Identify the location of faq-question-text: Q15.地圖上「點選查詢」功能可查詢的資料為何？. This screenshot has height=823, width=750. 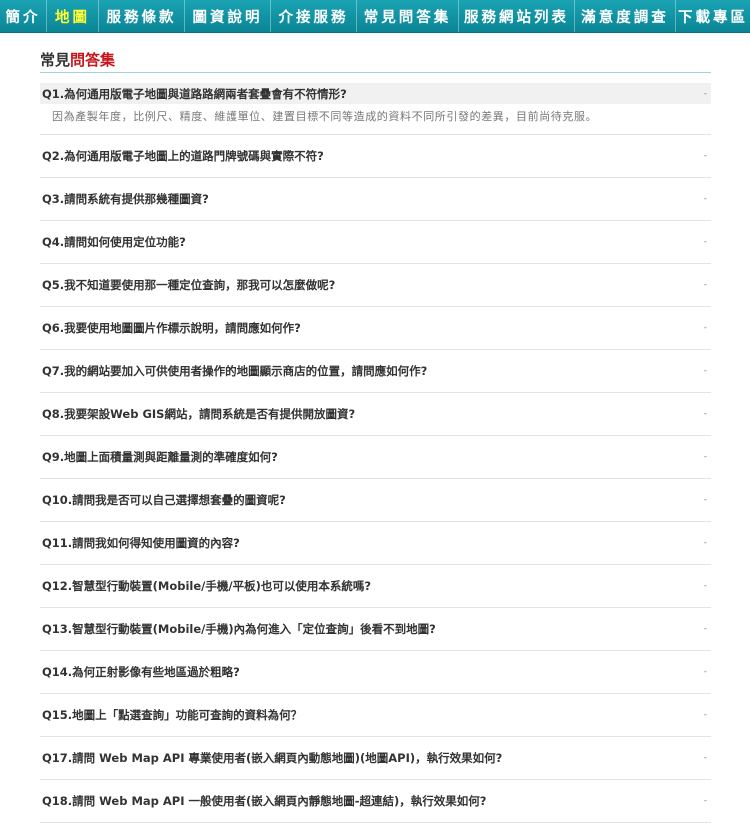
(172, 714).